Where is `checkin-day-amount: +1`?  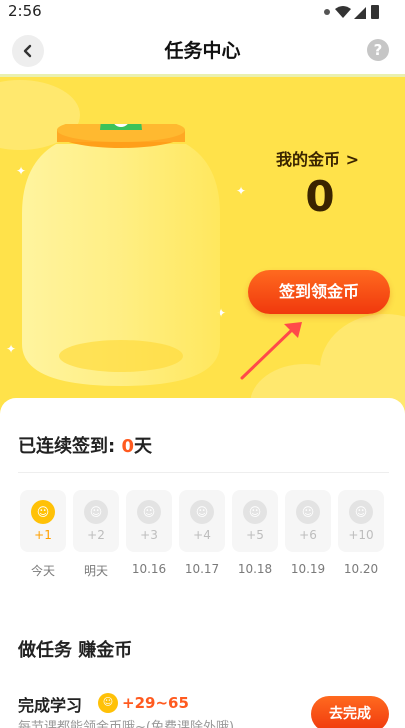
checkin-day-amount: +1 is located at coordinates (43, 535).